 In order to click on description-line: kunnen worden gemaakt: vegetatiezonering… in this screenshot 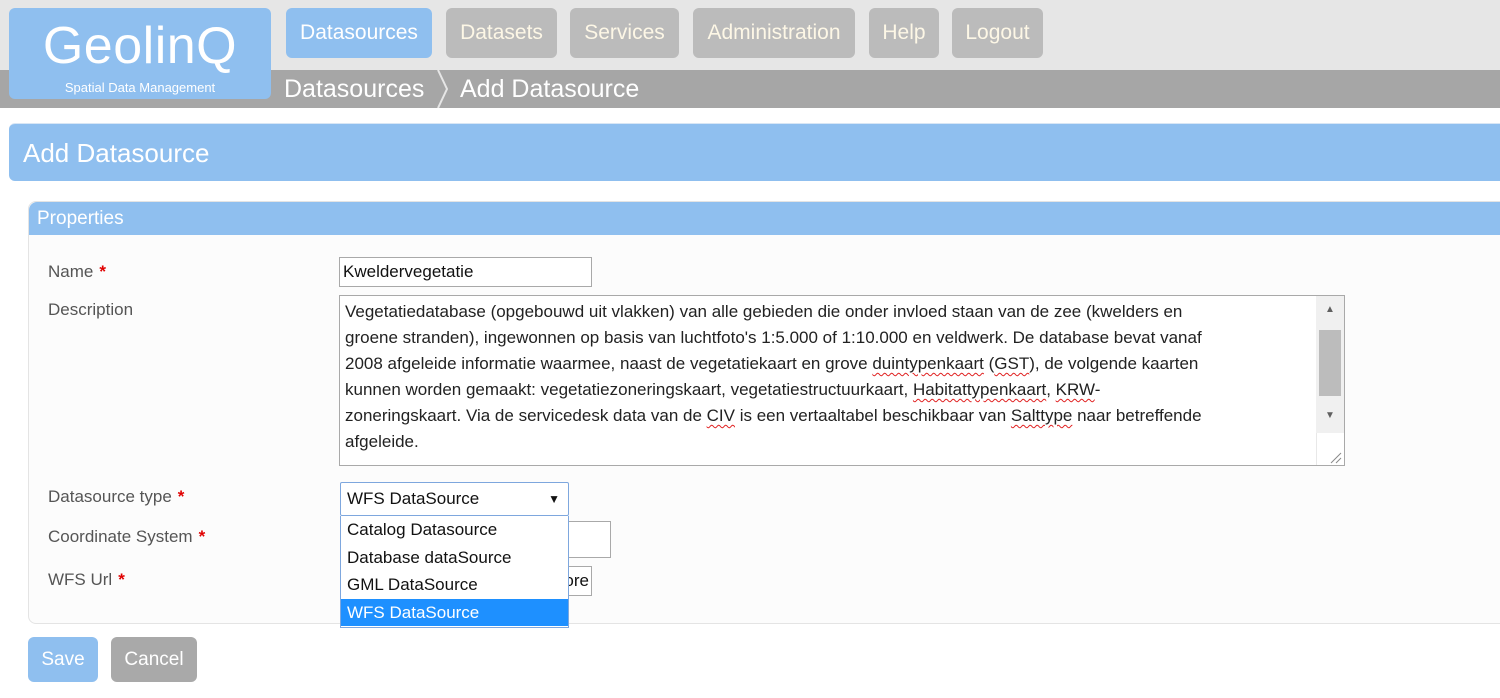, I will do `click(829, 390)`.